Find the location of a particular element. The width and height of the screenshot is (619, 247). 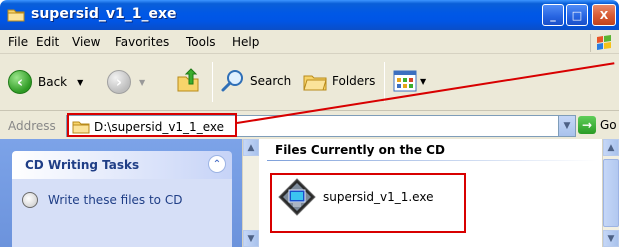

back-label: Back is located at coordinates (53, 82).